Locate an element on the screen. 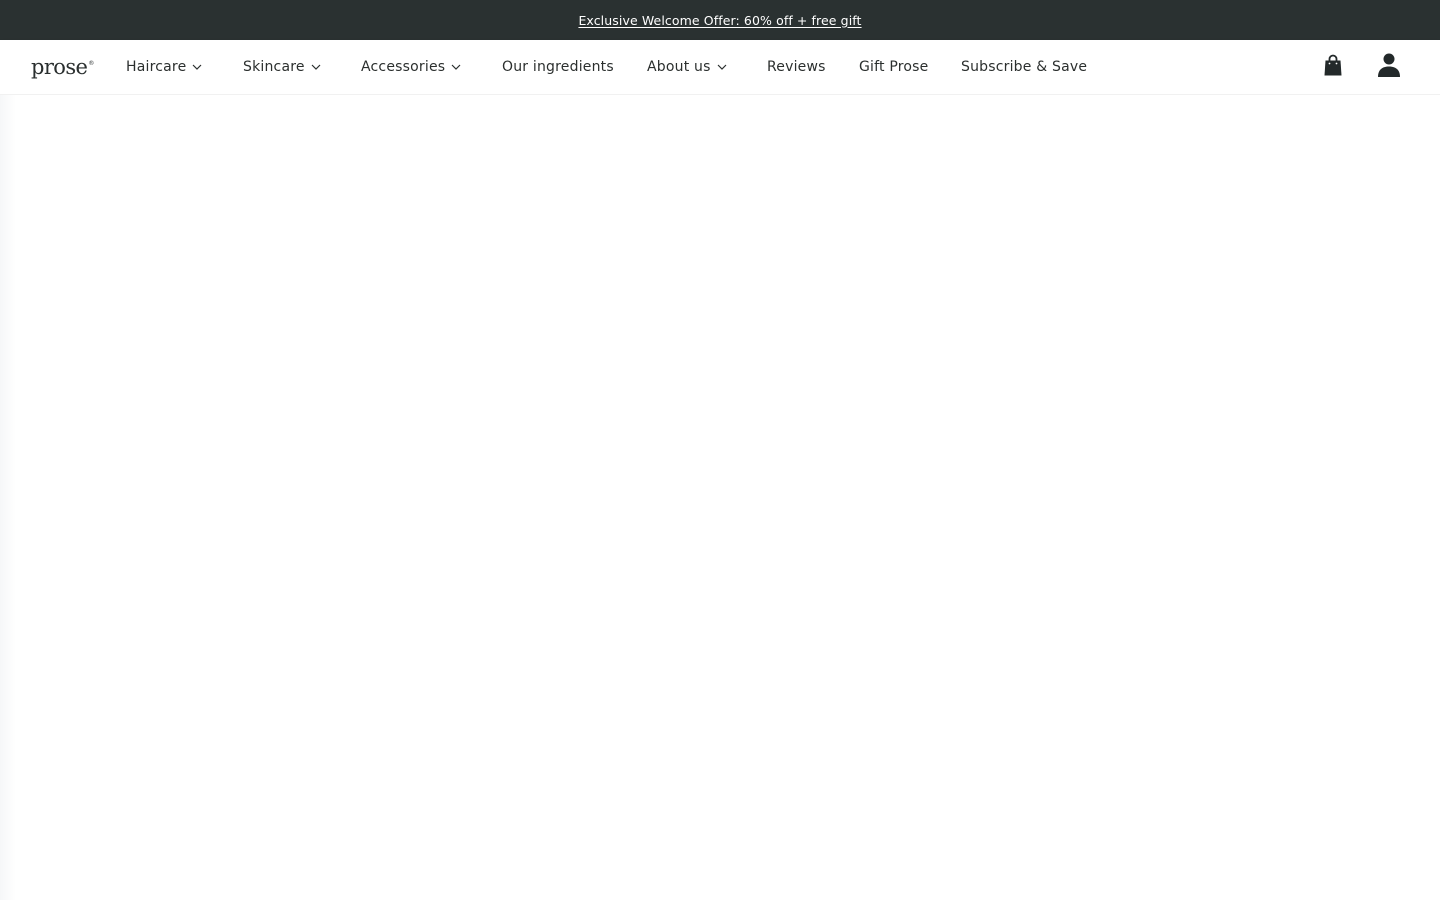 This screenshot has width=1440, height=900. nav-item-gift-prose: Gift Prose is located at coordinates (893, 67).